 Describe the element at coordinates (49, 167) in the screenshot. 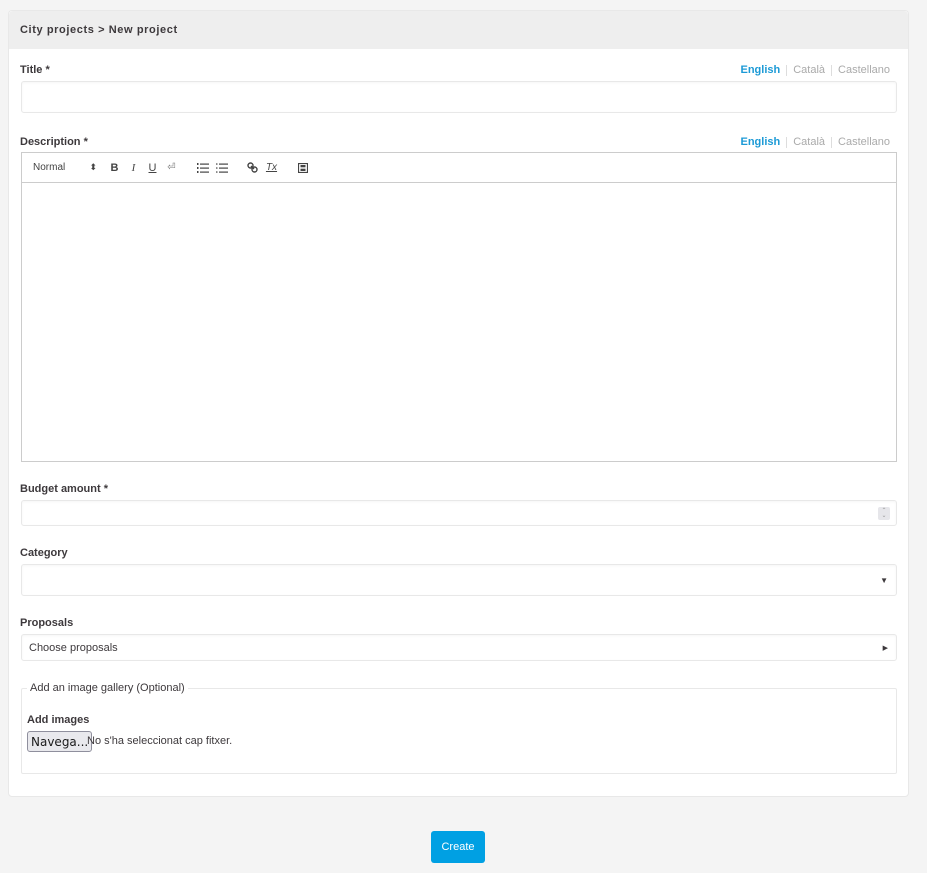

I see `format-select-value: Normal` at that location.